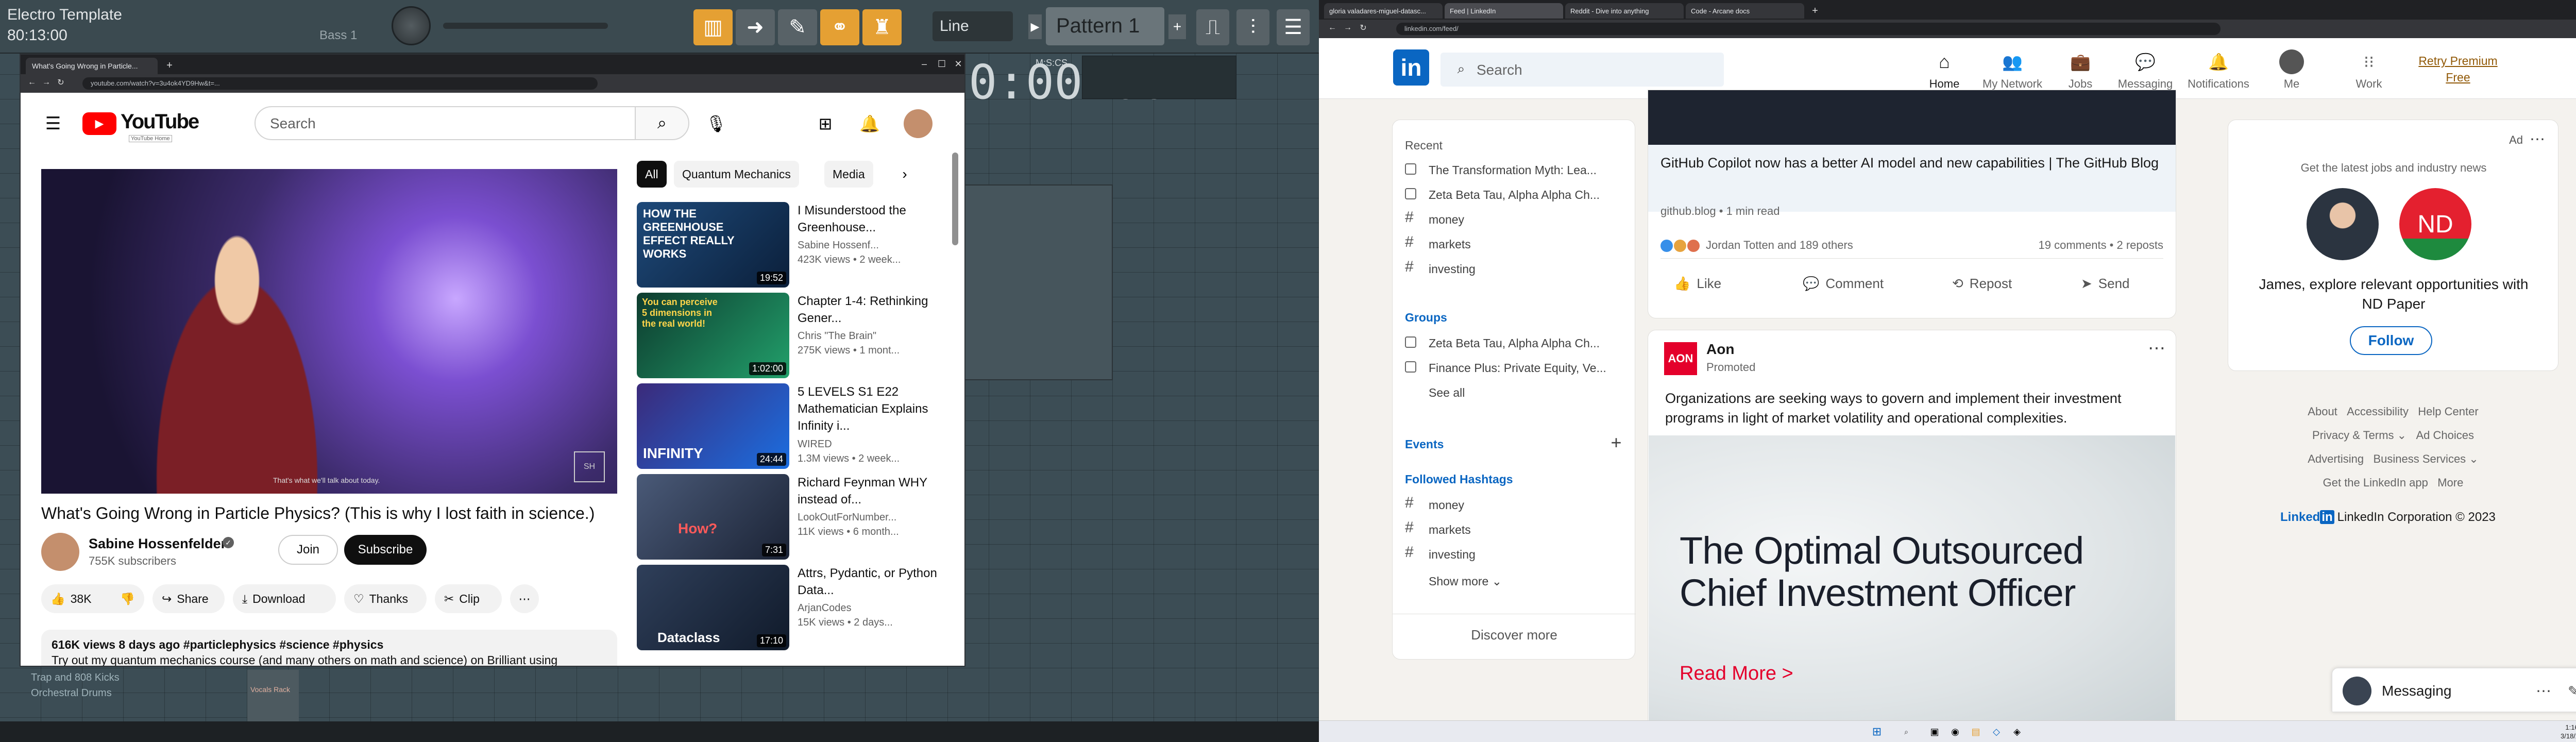 The image size is (2576, 742). Describe the element at coordinates (1616, 442) in the screenshot. I see `add-event-icon: +` at that location.